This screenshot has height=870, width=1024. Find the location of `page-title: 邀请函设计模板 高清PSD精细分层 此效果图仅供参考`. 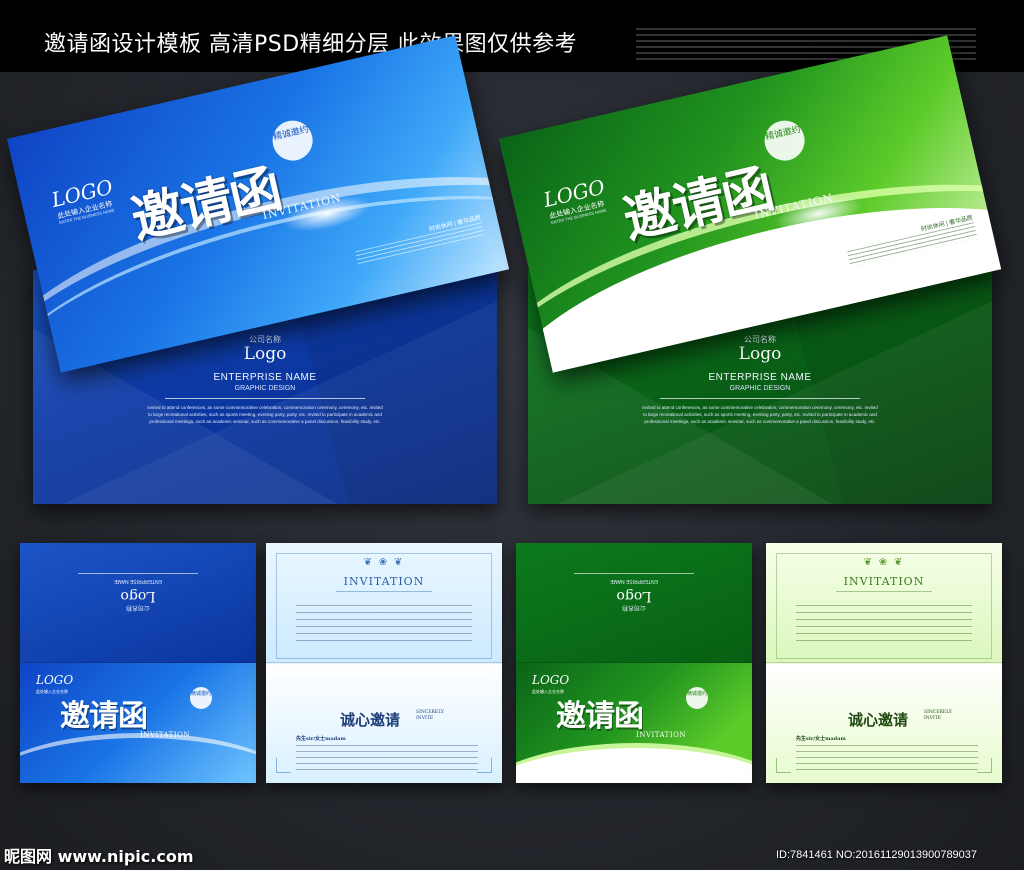

page-title: 邀请函设计模板 高清PSD精细分层 此效果图仅供参考 is located at coordinates (311, 44).